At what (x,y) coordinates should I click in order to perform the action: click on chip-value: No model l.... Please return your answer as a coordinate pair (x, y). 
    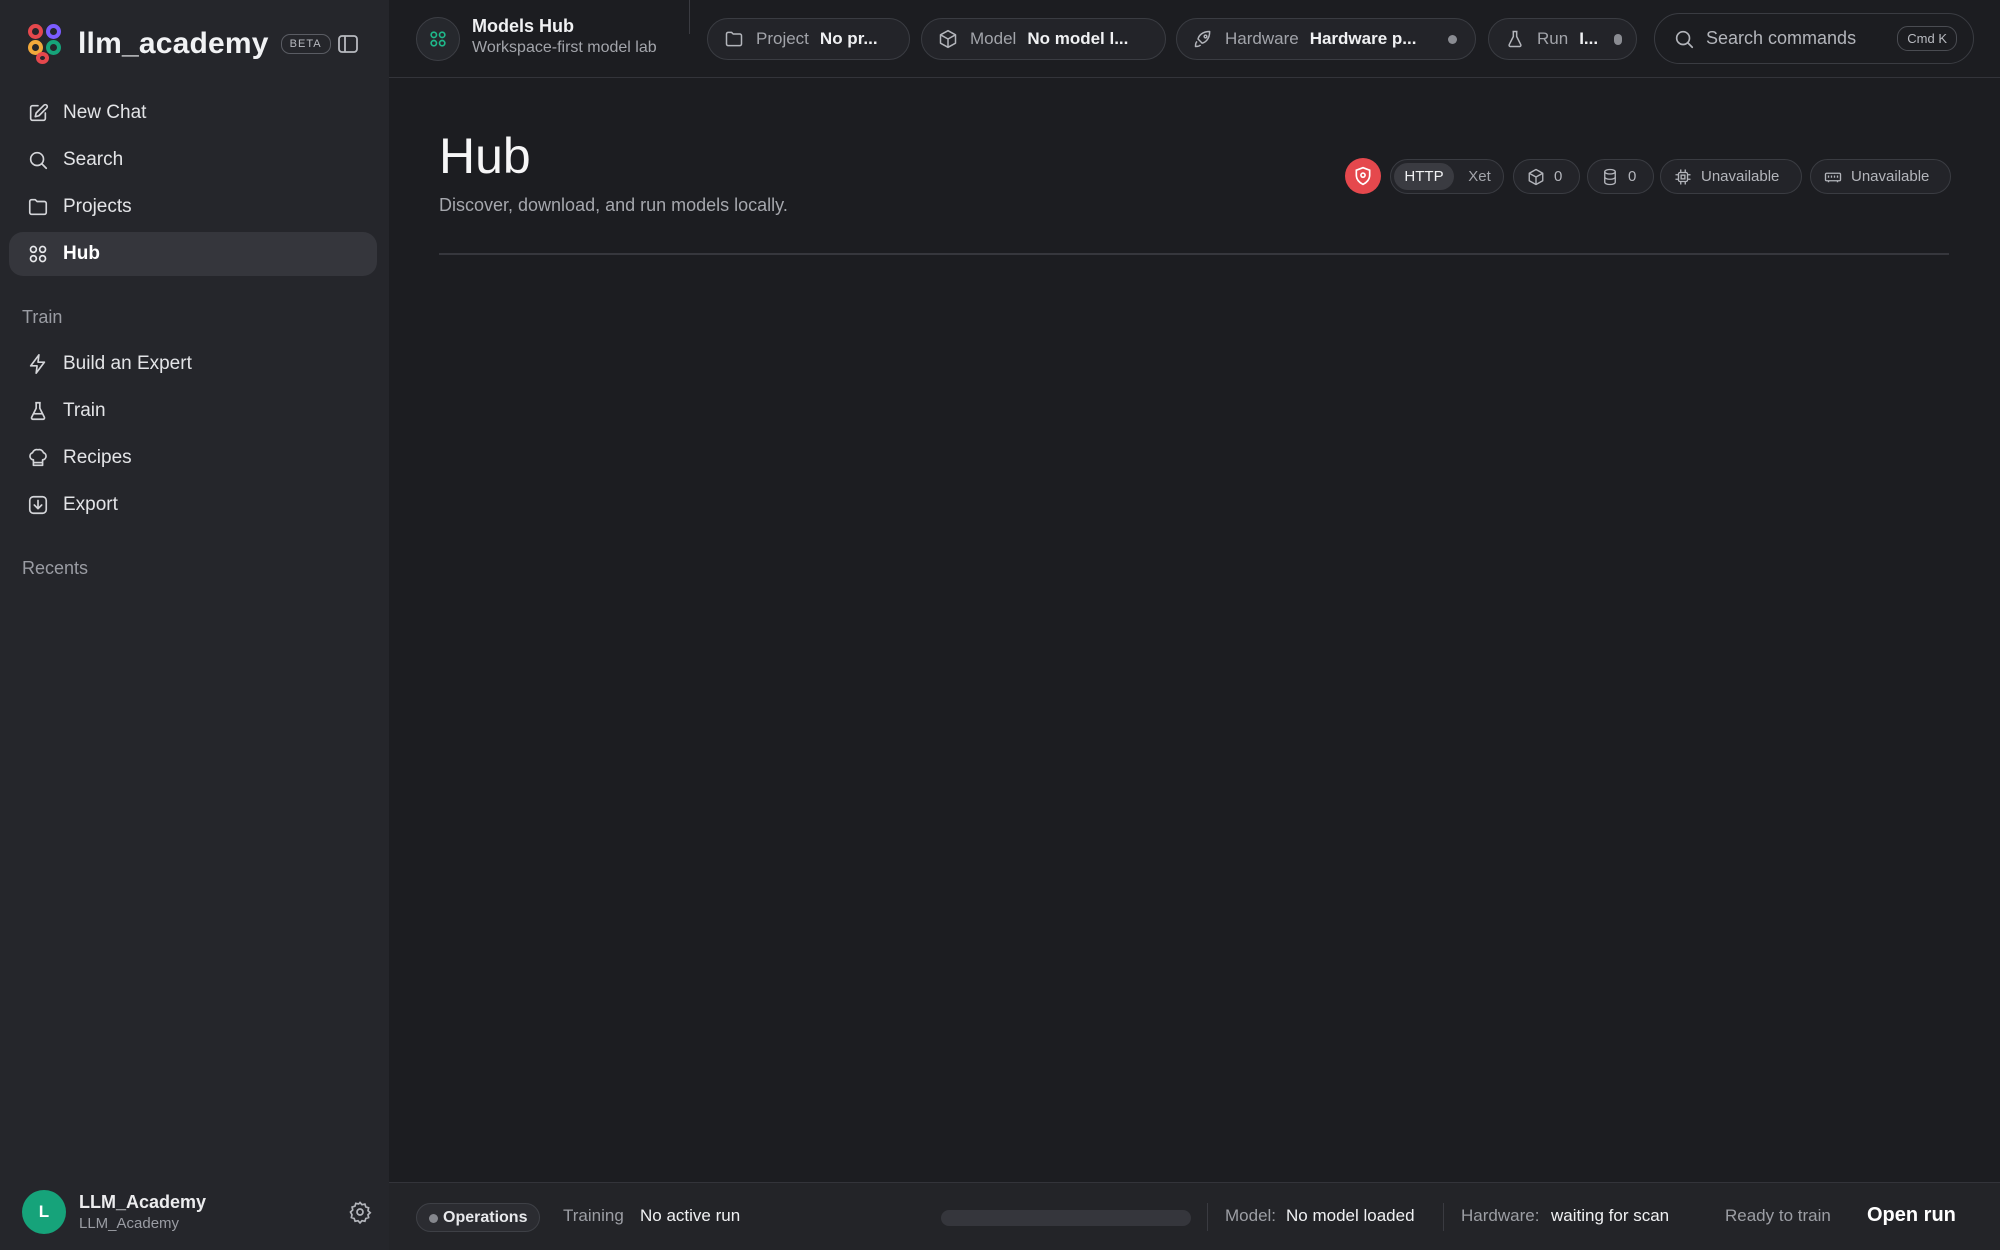
    Looking at the image, I should click on (1078, 38).